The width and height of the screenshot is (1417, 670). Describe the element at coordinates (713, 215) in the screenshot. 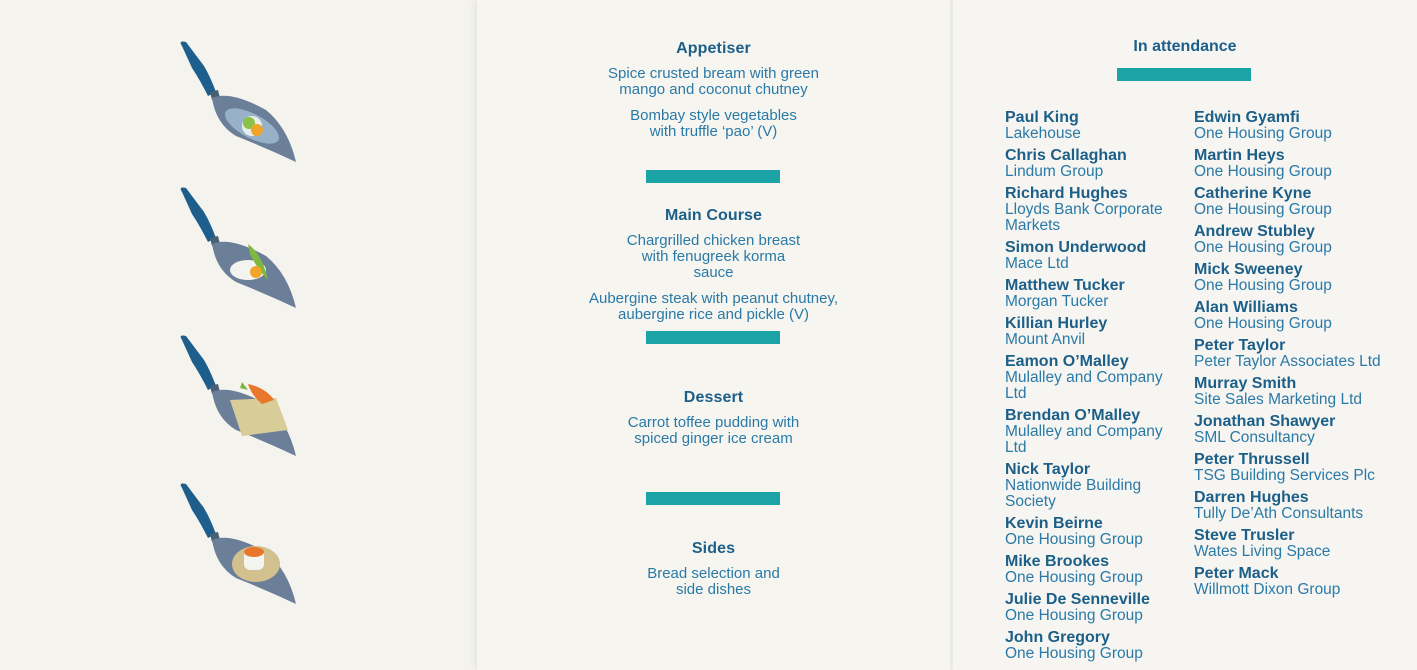

I see `main-course-heading: Main Course` at that location.